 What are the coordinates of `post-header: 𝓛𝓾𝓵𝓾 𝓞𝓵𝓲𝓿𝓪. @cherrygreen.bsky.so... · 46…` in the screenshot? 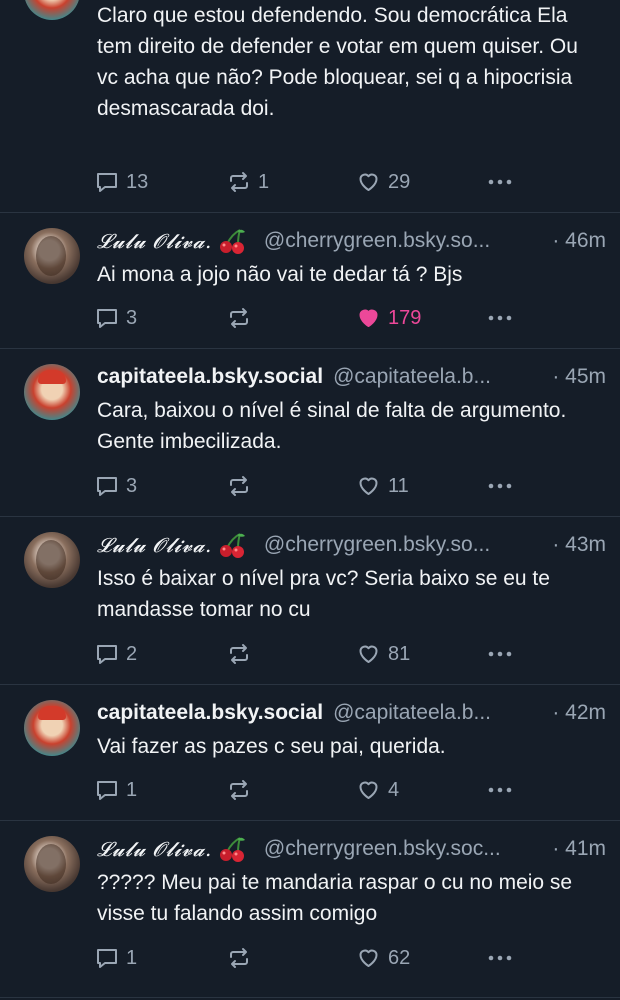 It's located at (351, 241).